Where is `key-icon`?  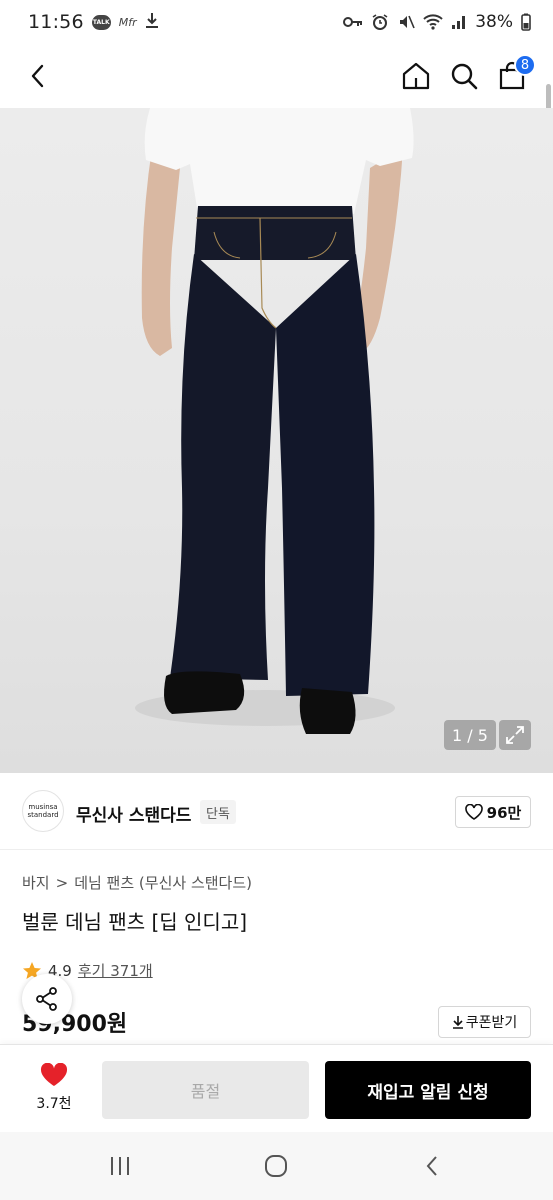
key-icon is located at coordinates (353, 22).